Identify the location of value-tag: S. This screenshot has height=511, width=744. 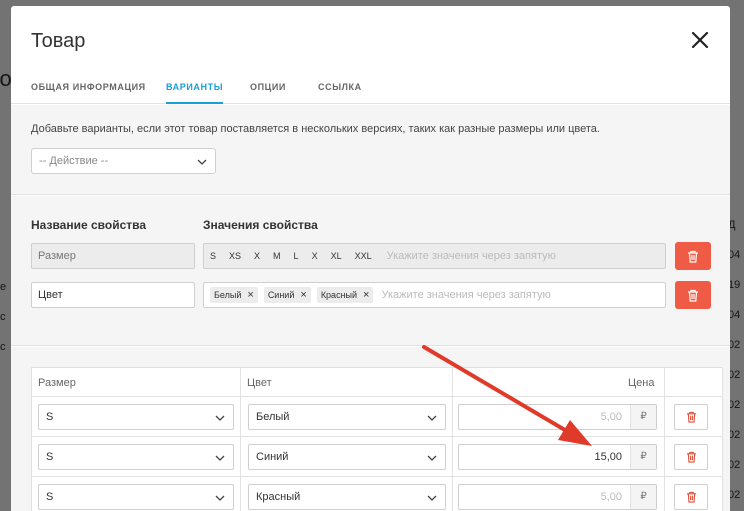
(213, 256).